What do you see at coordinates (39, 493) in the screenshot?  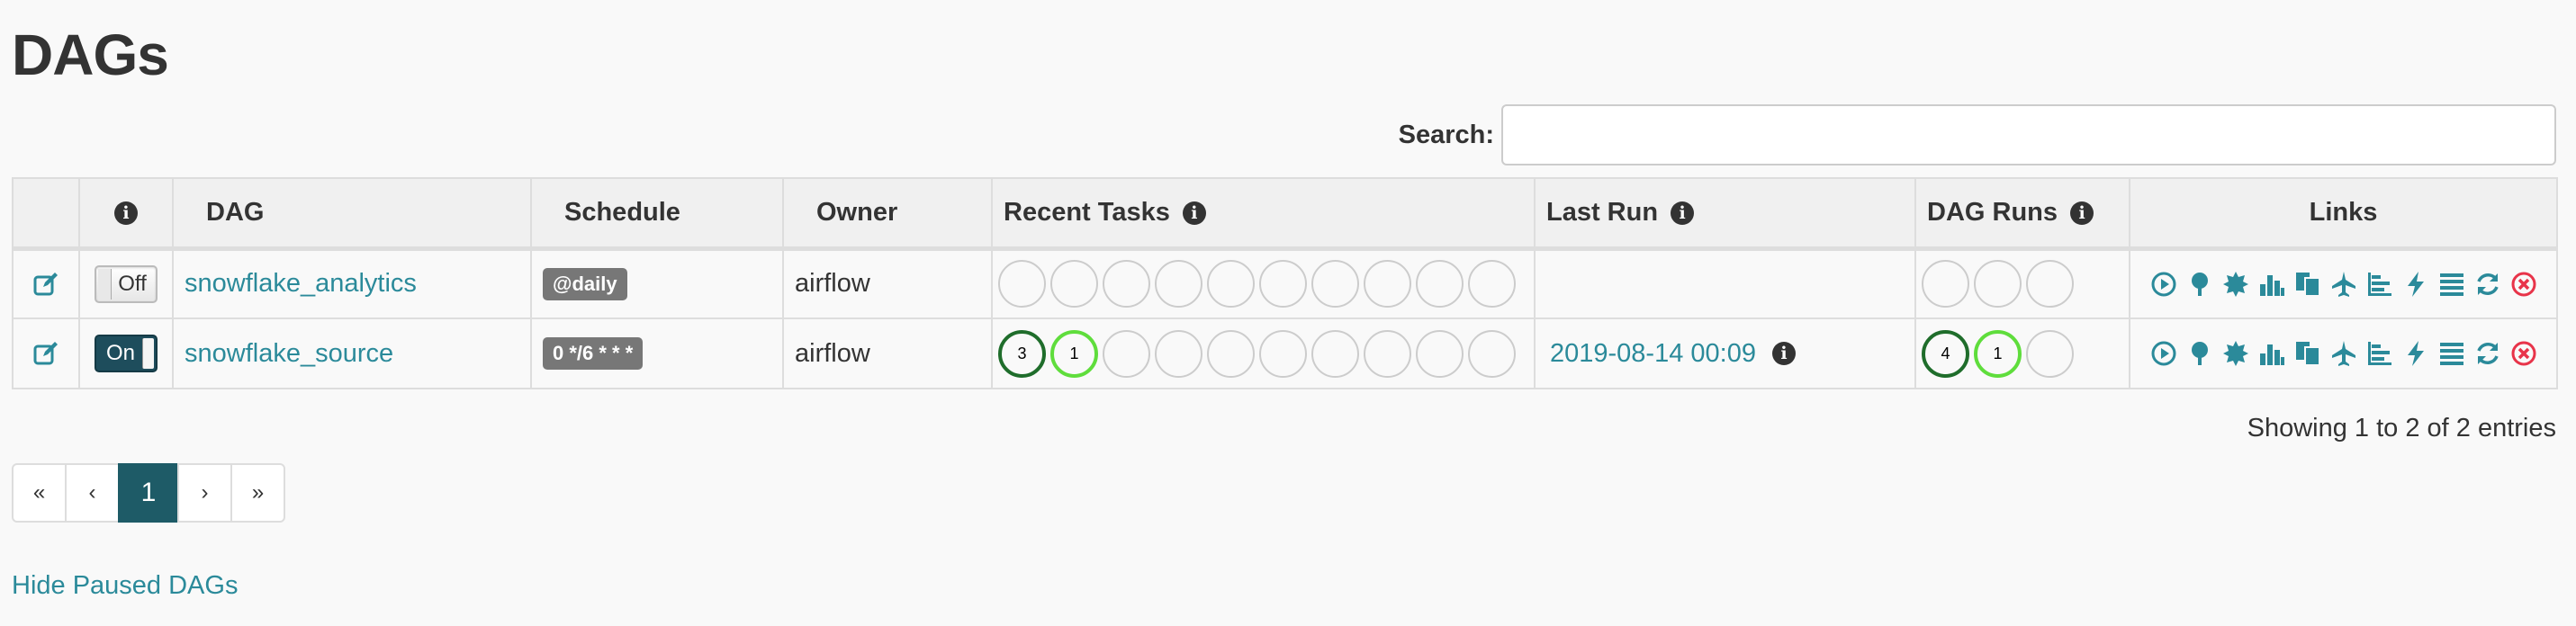 I see `first-page-button: «` at bounding box center [39, 493].